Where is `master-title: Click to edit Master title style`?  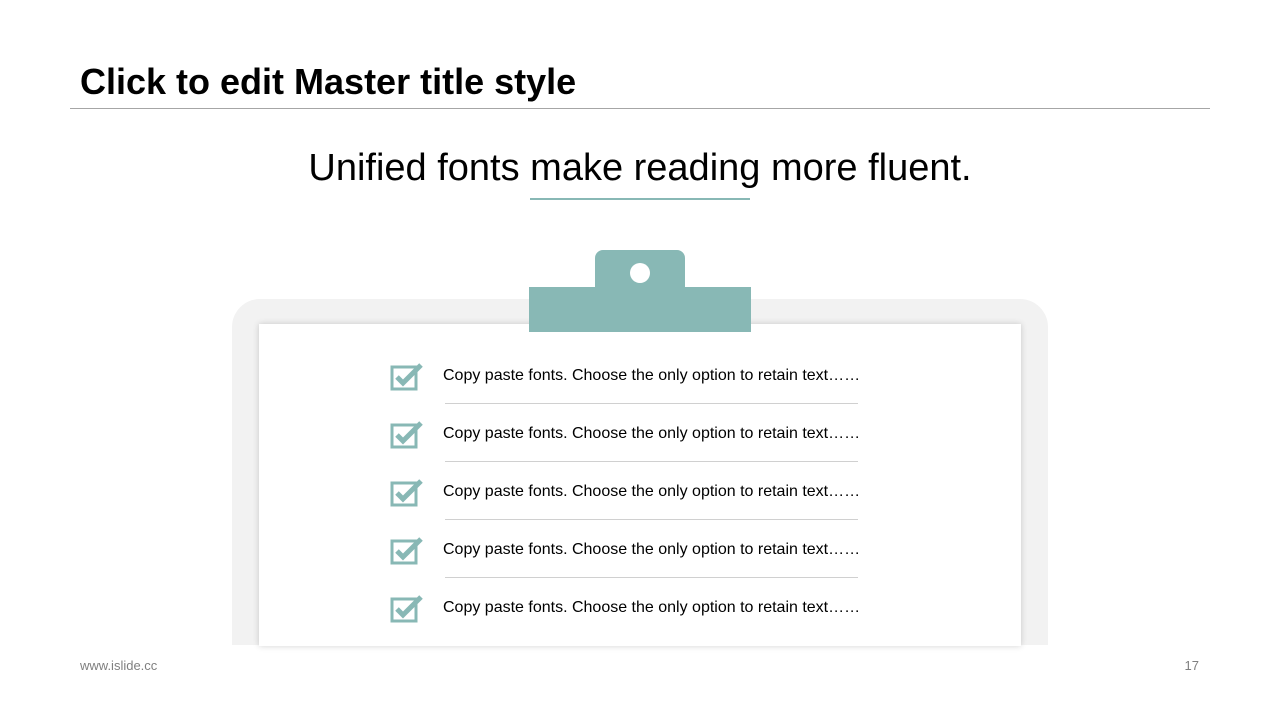 master-title: Click to edit Master title style is located at coordinates (328, 82).